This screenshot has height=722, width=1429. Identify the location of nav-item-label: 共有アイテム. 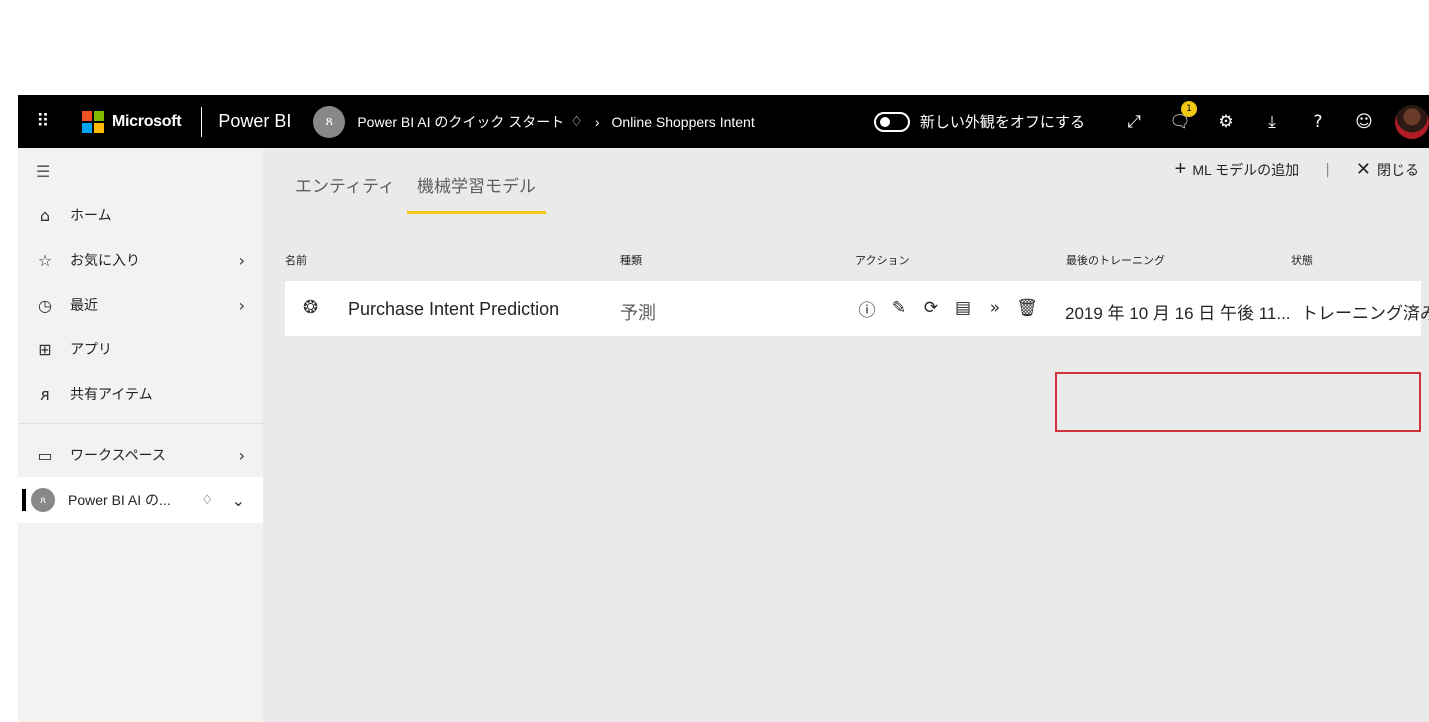
(111, 394).